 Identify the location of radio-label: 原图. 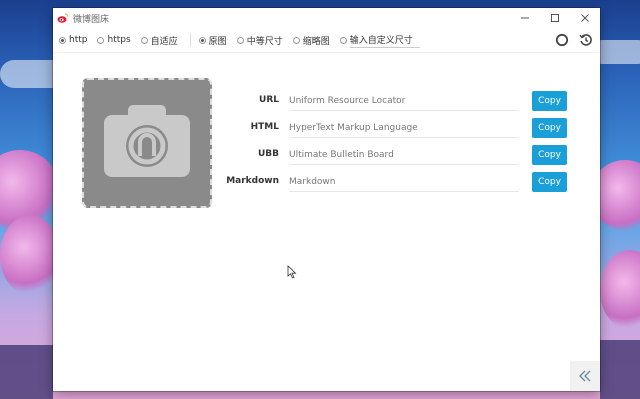
(217, 41).